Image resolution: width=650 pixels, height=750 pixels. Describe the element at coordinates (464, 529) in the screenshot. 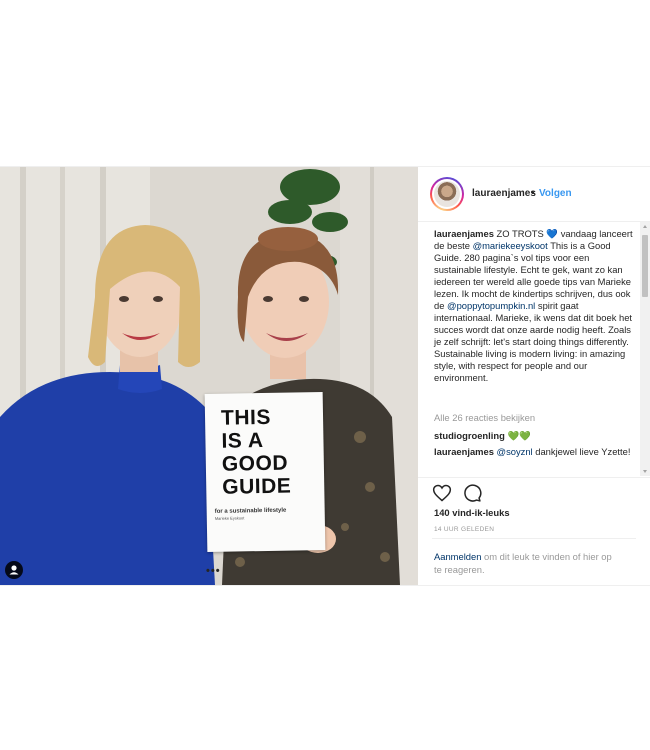

I see `post-timestamp: 14 UUR GELEDEN` at that location.